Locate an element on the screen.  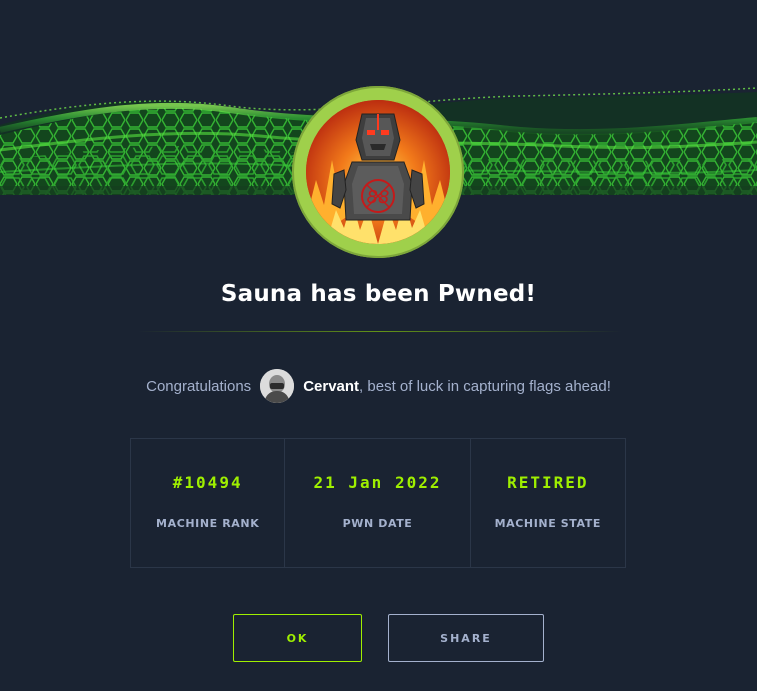
stat-machine-rank: #10494 MACHINE RANK is located at coordinates (207, 503).